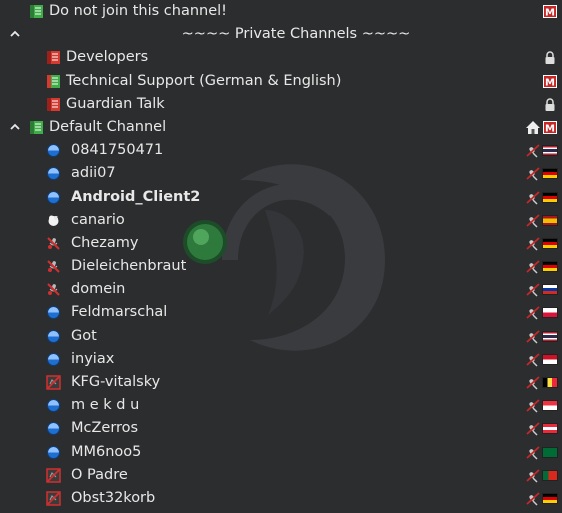 Image resolution: width=562 pixels, height=513 pixels. I want to click on client-name: Android_Client2, so click(136, 196).